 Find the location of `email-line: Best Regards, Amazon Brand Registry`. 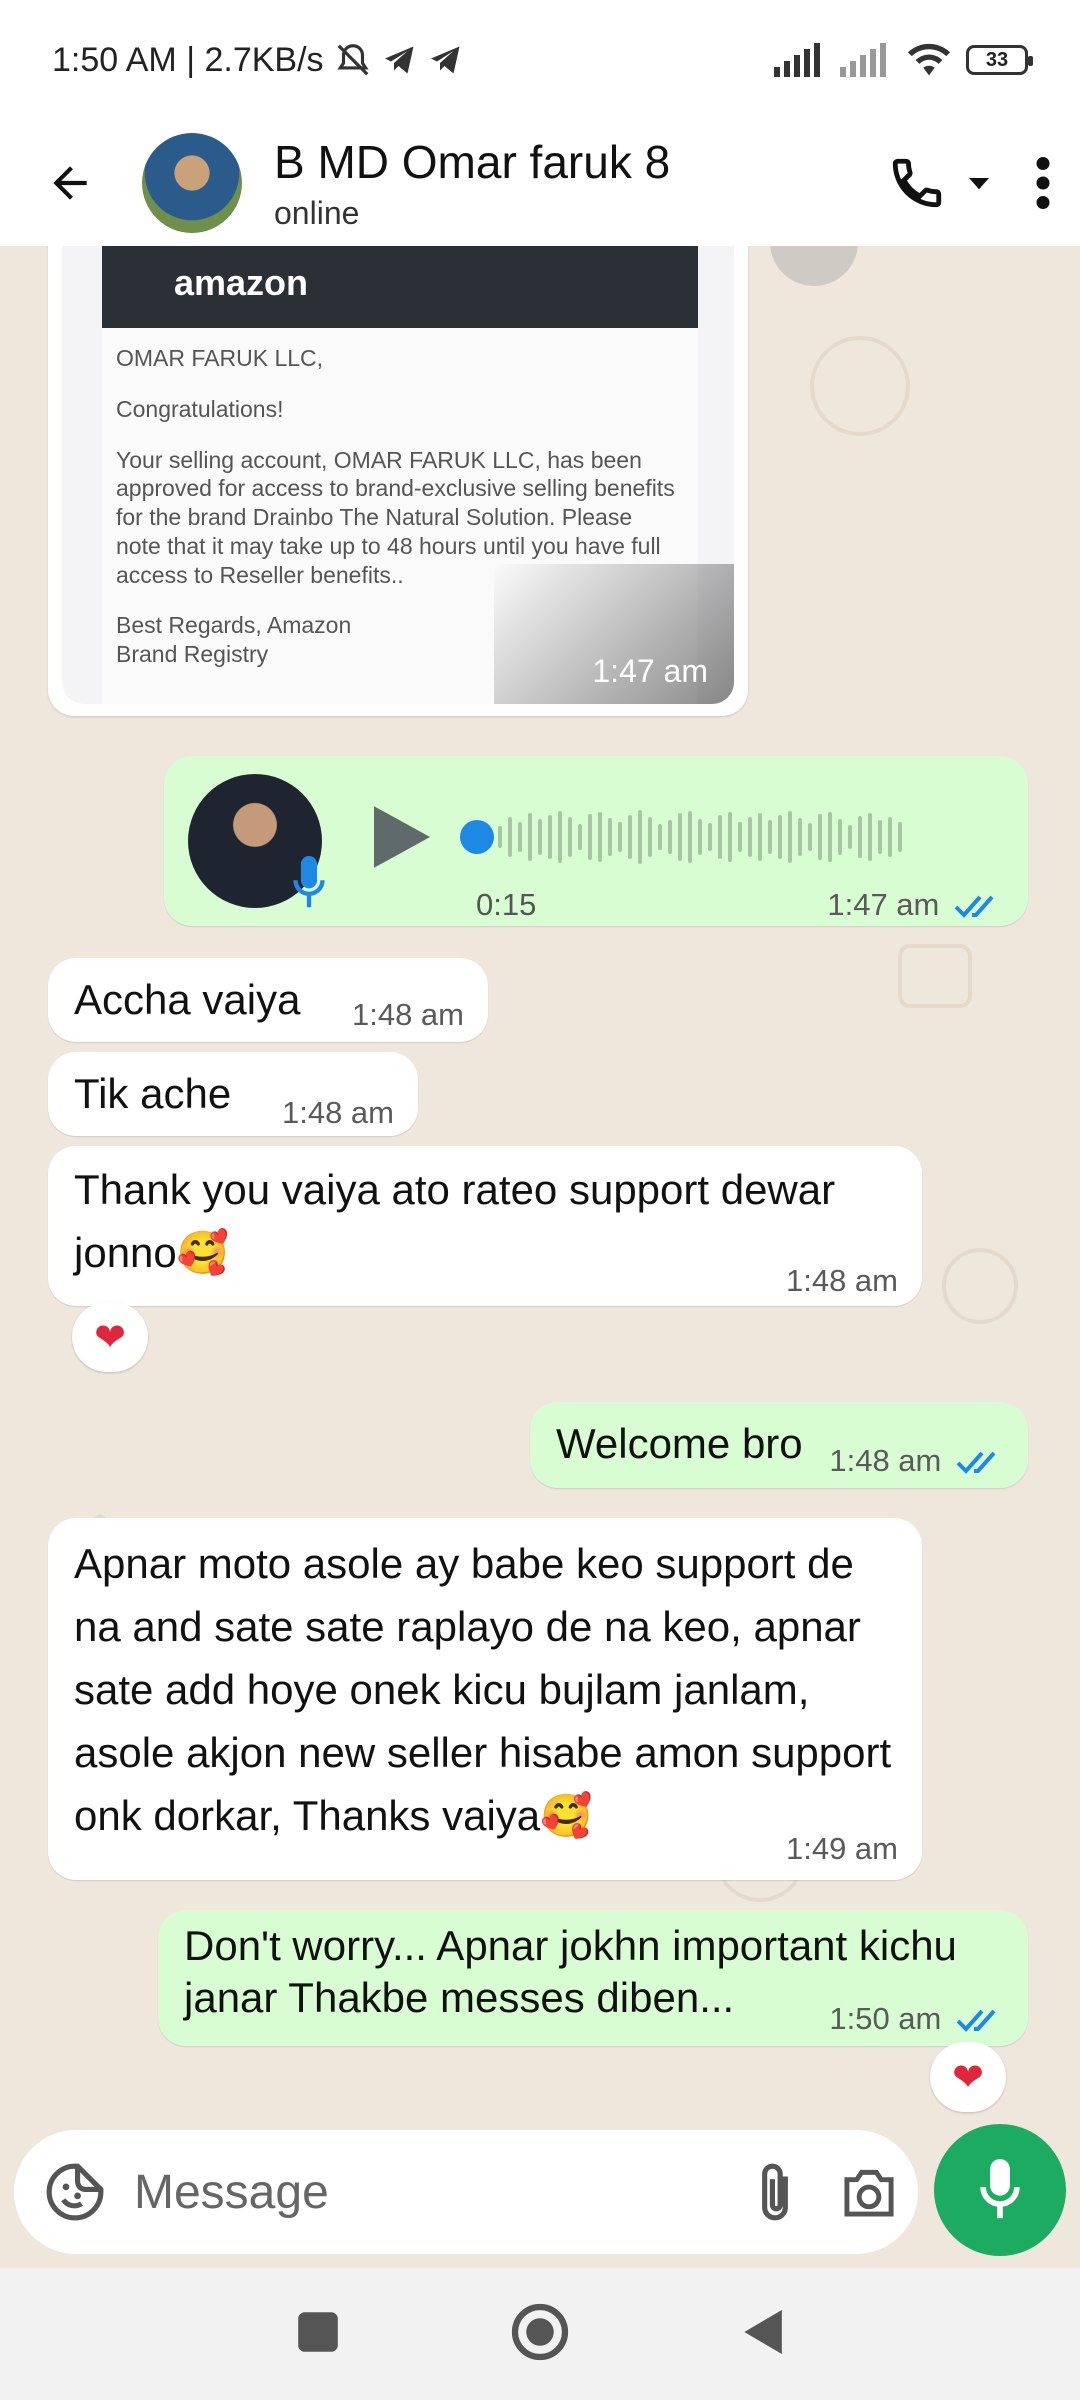

email-line: Best Regards, Amazon Brand Registry is located at coordinates (234, 639).